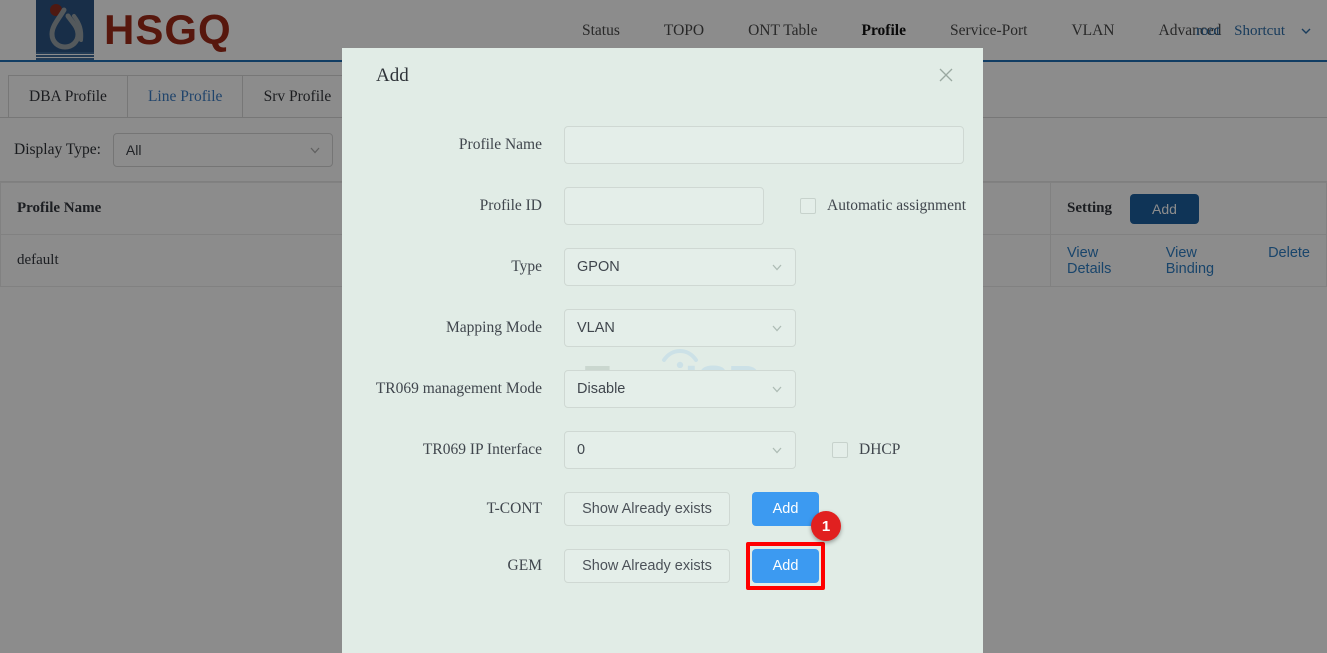 This screenshot has width=1327, height=653. What do you see at coordinates (680, 328) in the screenshot?
I see `mapping-mode-select: VLAN` at bounding box center [680, 328].